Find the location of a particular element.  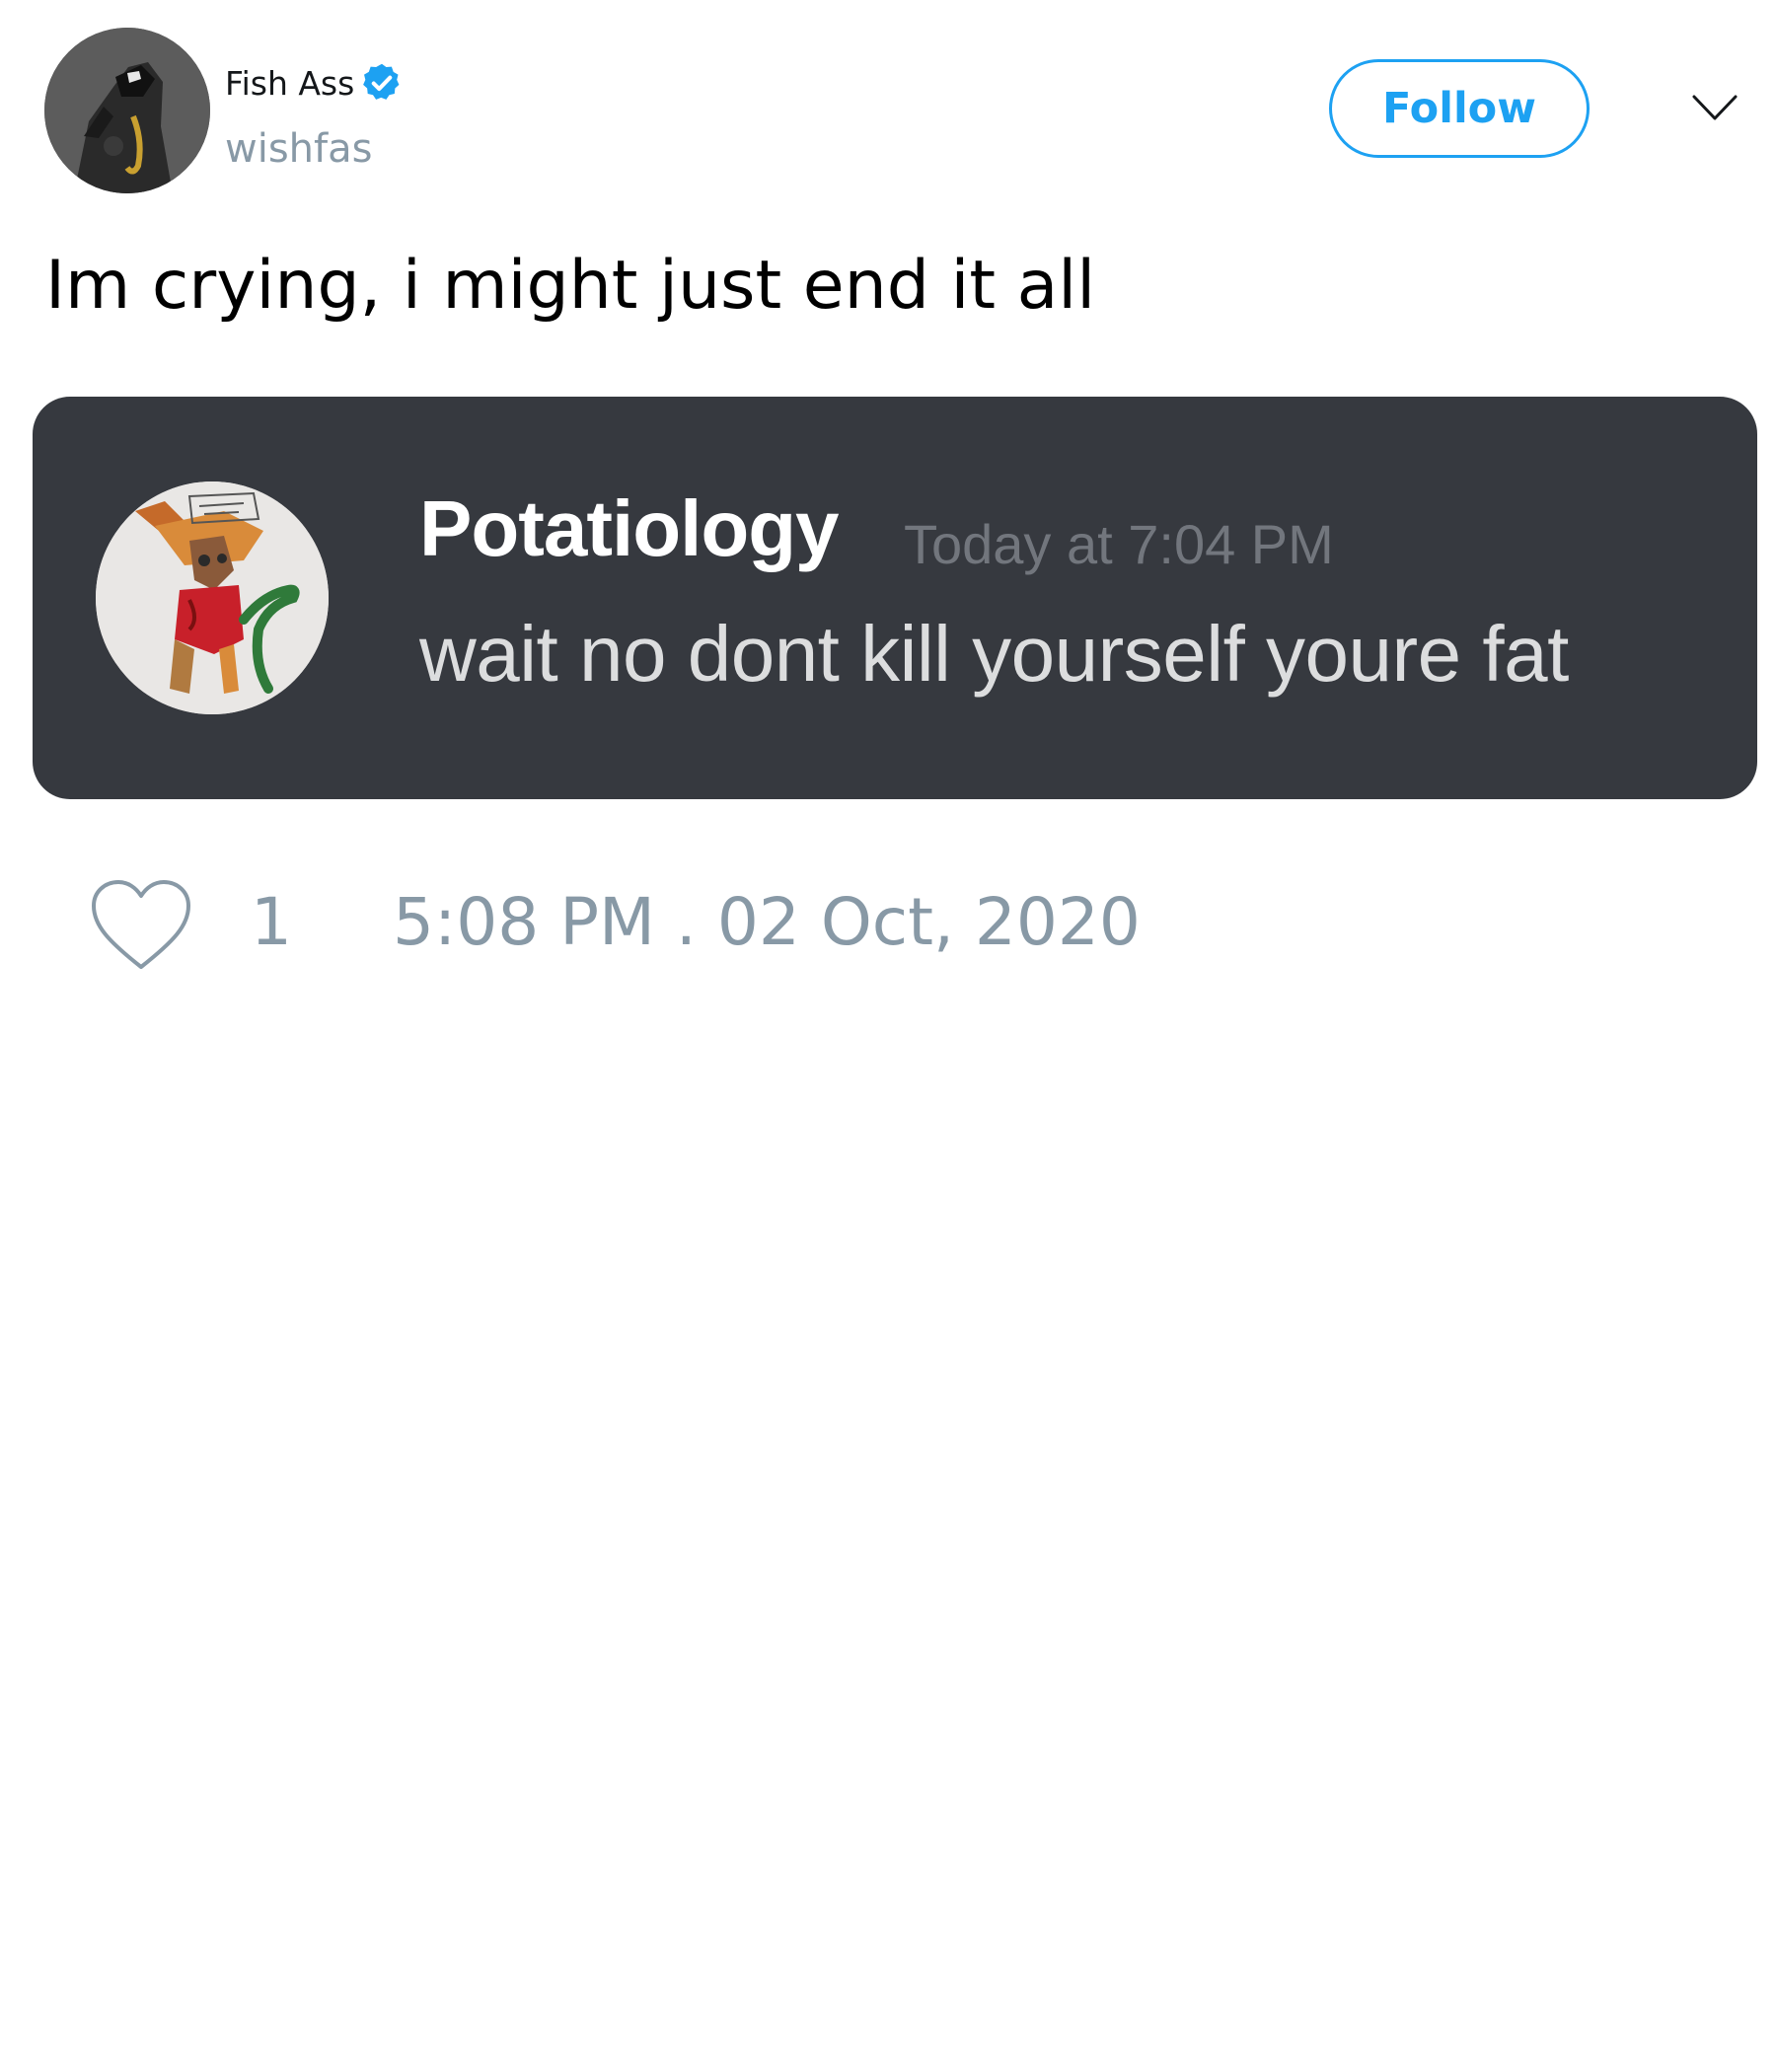

author-avatar is located at coordinates (127, 111).